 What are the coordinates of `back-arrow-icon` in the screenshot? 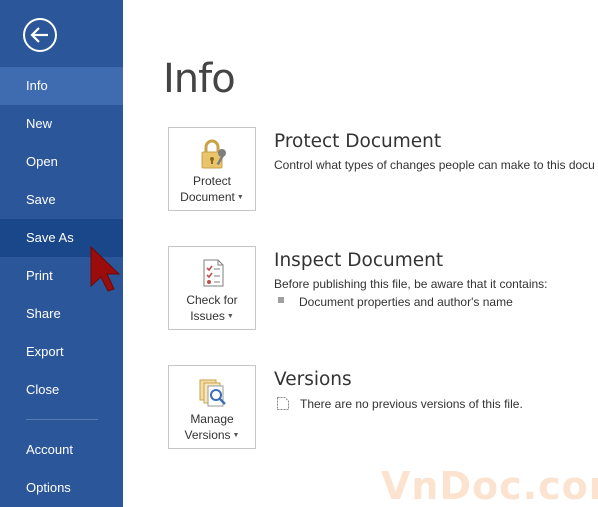 It's located at (40, 35).